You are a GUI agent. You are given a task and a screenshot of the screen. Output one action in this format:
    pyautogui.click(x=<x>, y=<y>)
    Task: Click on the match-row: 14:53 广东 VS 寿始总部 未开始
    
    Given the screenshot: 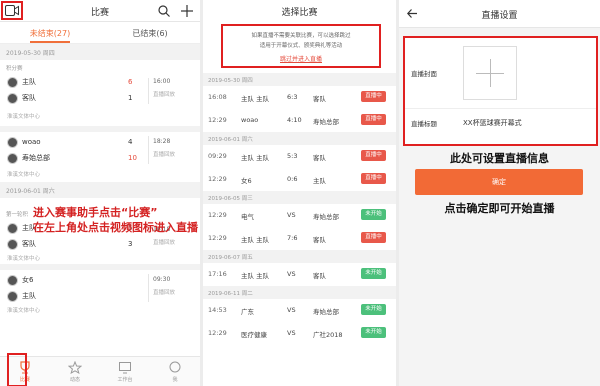 What is the action you would take?
    pyautogui.click(x=299, y=310)
    